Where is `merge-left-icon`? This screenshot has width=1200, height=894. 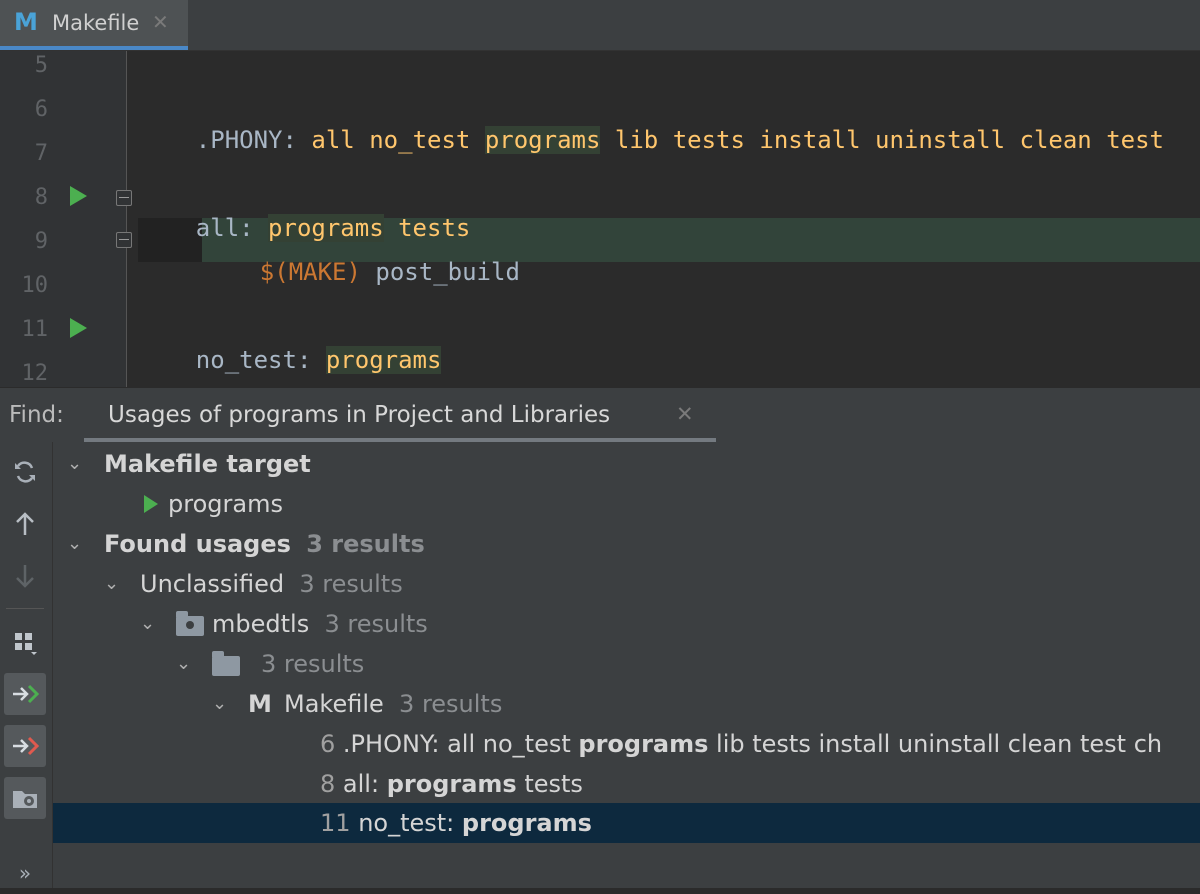 merge-left-icon is located at coordinates (25, 694).